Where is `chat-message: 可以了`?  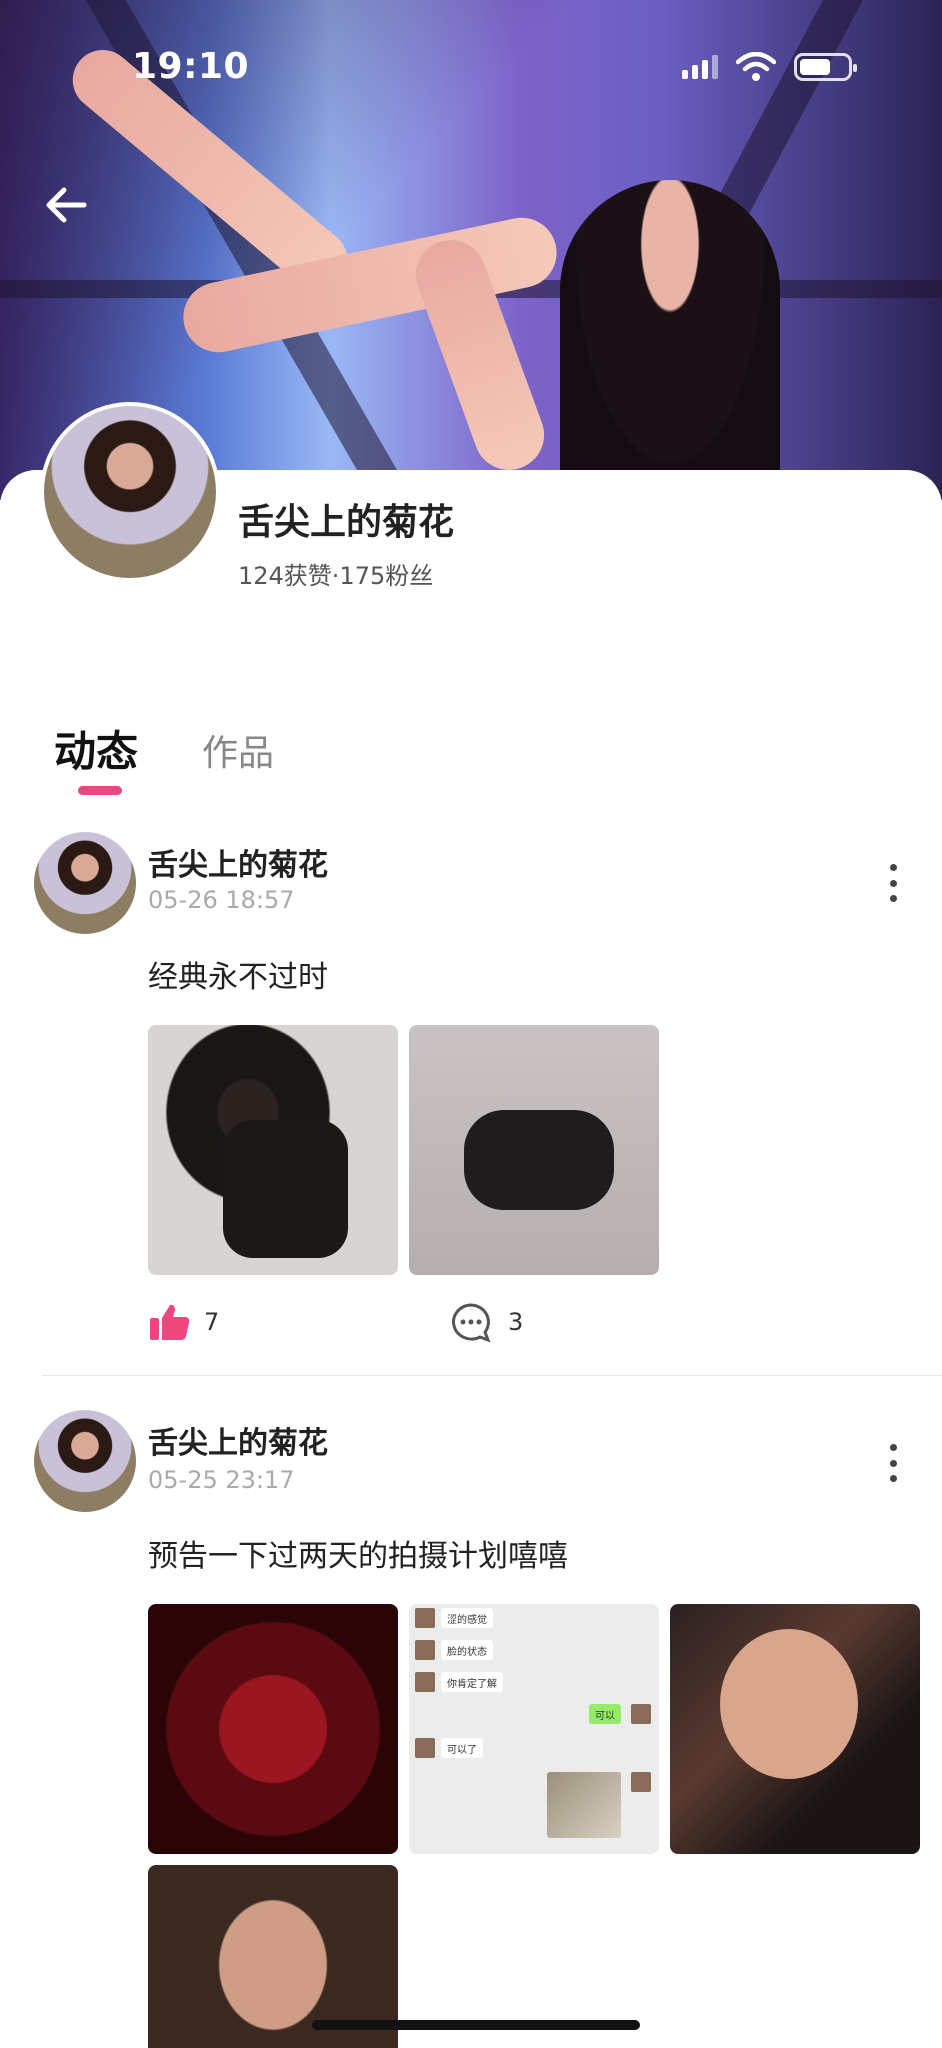 chat-message: 可以了 is located at coordinates (462, 1748).